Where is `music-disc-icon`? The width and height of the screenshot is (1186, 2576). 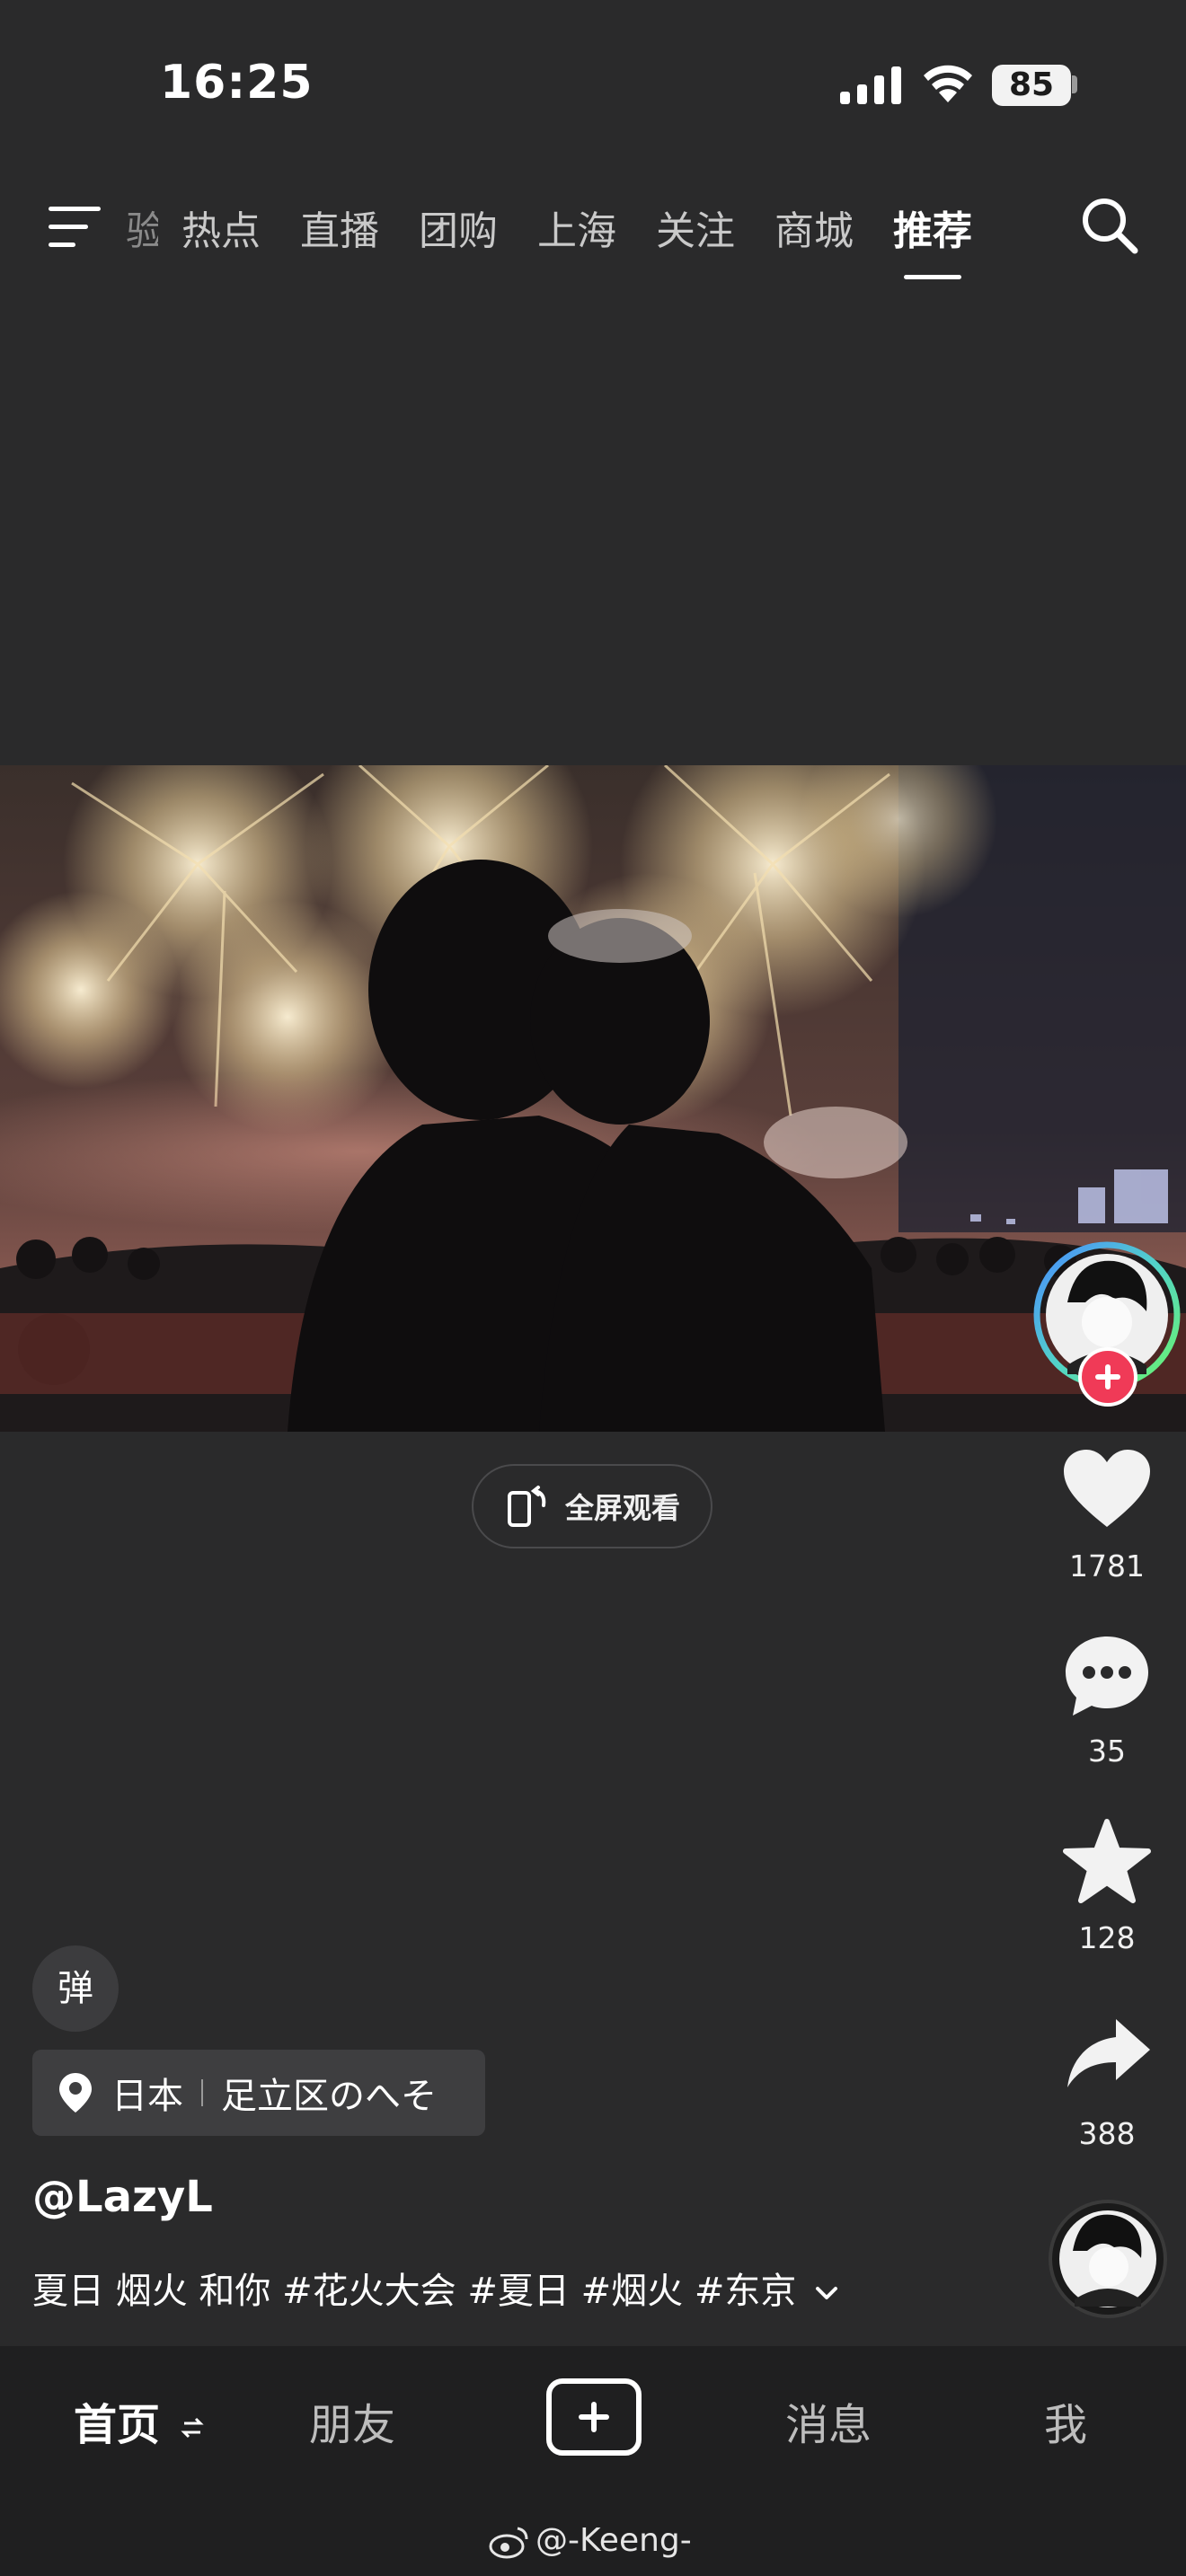
music-disc-icon is located at coordinates (1108, 2259).